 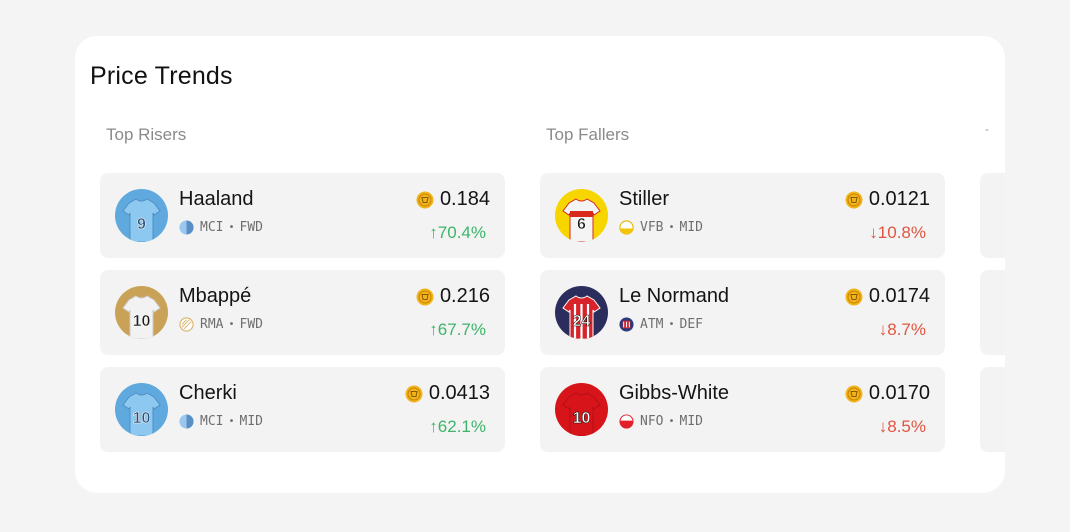 What do you see at coordinates (581, 224) in the screenshot?
I see `svg-text: 6` at bounding box center [581, 224].